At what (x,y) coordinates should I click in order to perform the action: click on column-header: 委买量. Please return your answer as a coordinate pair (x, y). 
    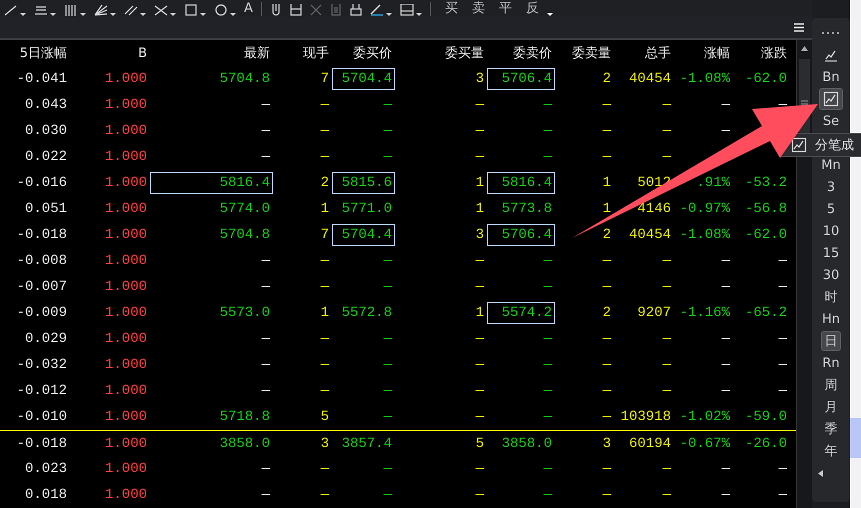
    Looking at the image, I should click on (441, 53).